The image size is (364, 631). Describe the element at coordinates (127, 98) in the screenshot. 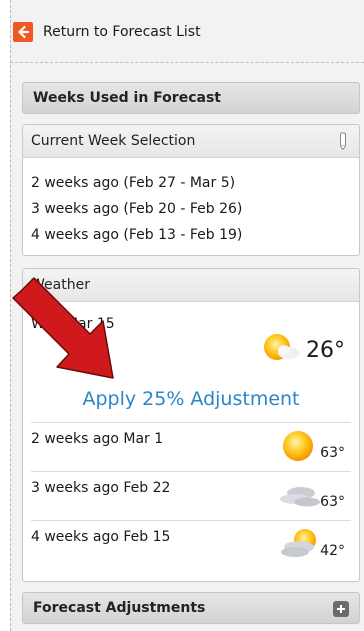

I see `weeks-used-title: Weeks Used in Forecast` at that location.